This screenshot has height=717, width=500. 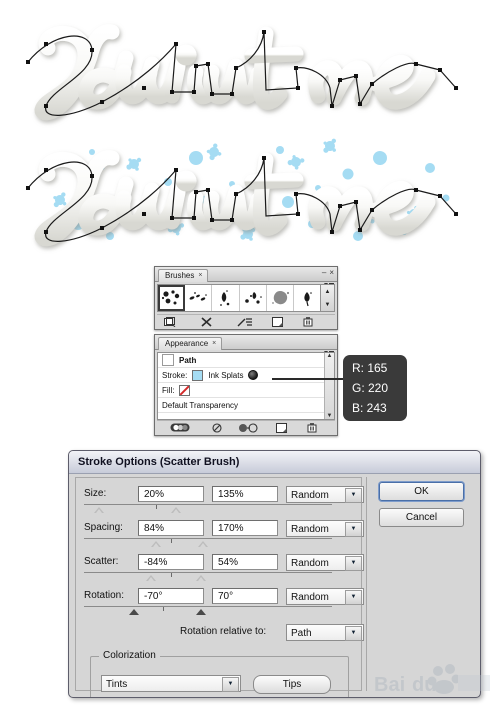 I want to click on spacing-min-input: 84%, so click(x=171, y=528).